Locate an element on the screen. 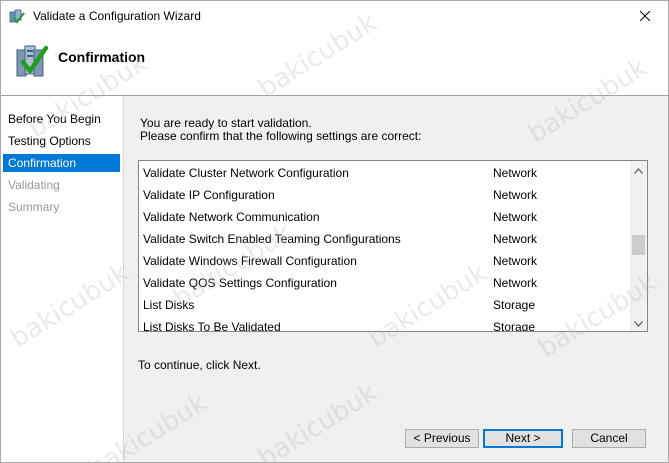  previous-button: < Previous is located at coordinates (442, 438).